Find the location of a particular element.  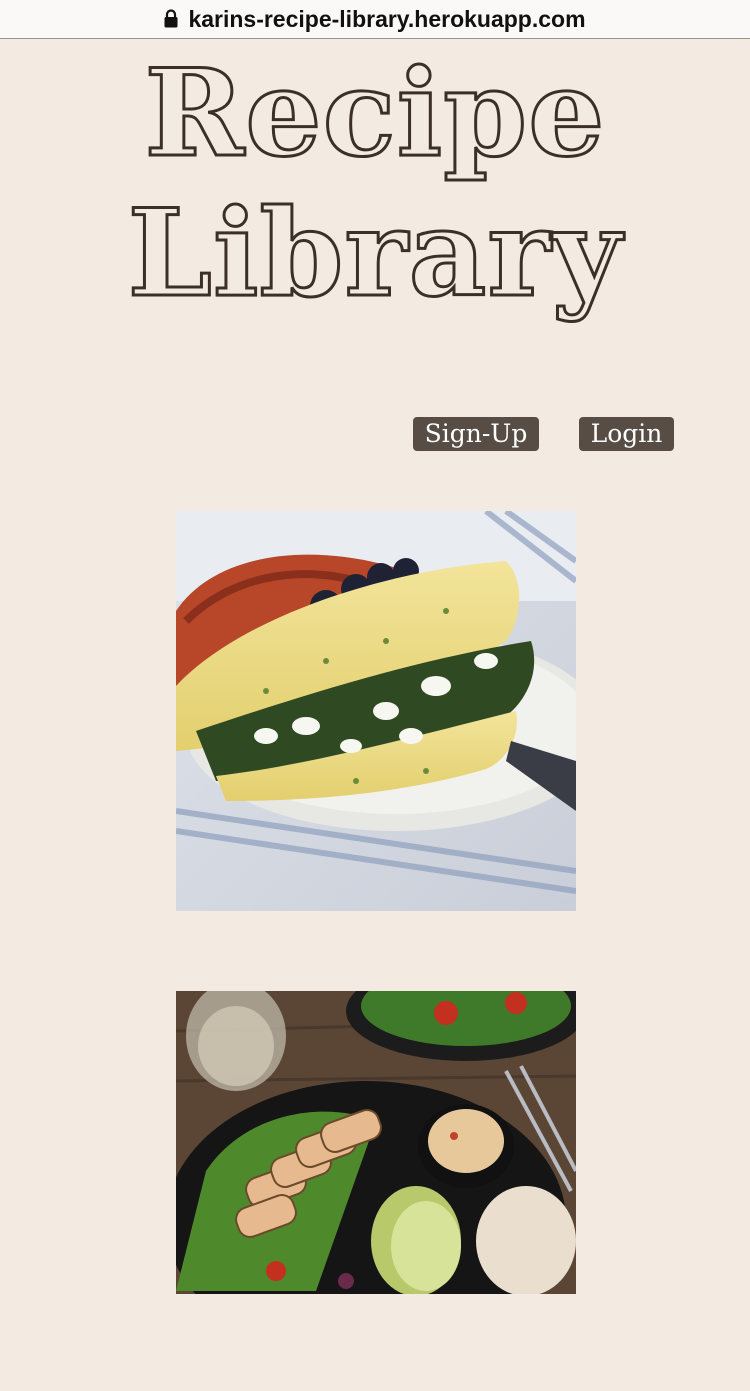

title-line-library: Library is located at coordinates (374, 253).